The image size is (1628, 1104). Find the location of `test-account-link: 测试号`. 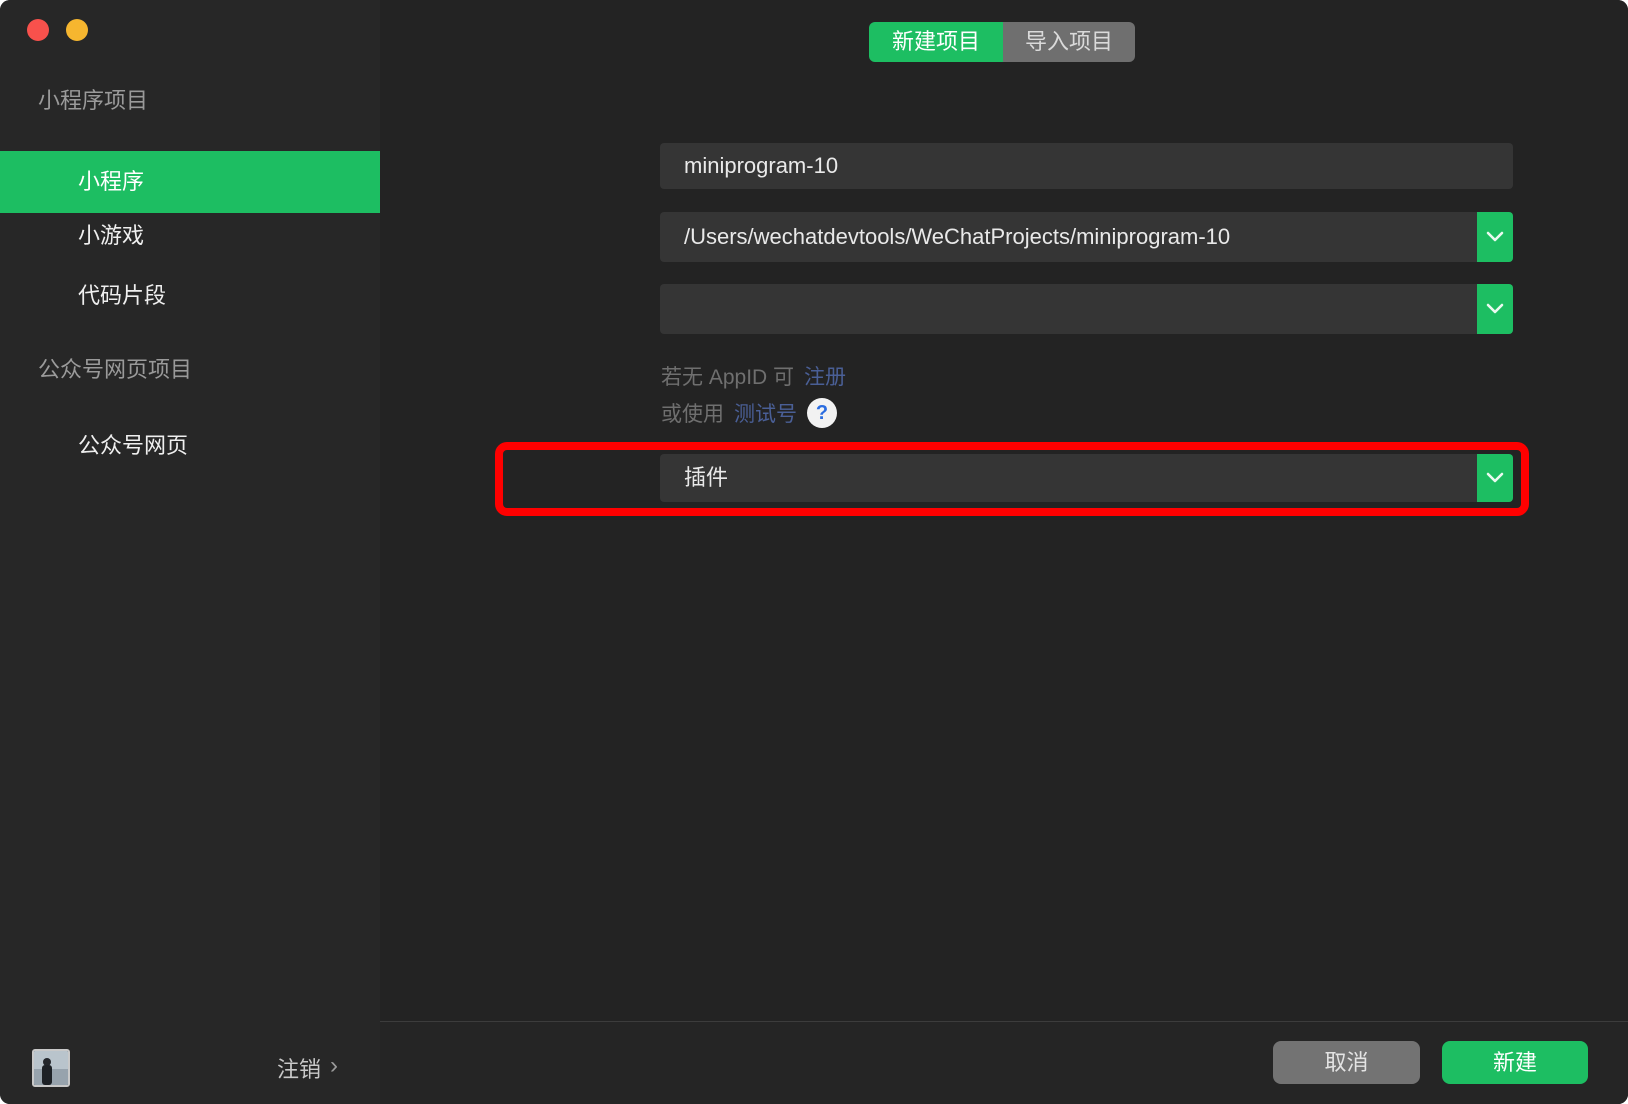

test-account-link: 测试号 is located at coordinates (765, 413).